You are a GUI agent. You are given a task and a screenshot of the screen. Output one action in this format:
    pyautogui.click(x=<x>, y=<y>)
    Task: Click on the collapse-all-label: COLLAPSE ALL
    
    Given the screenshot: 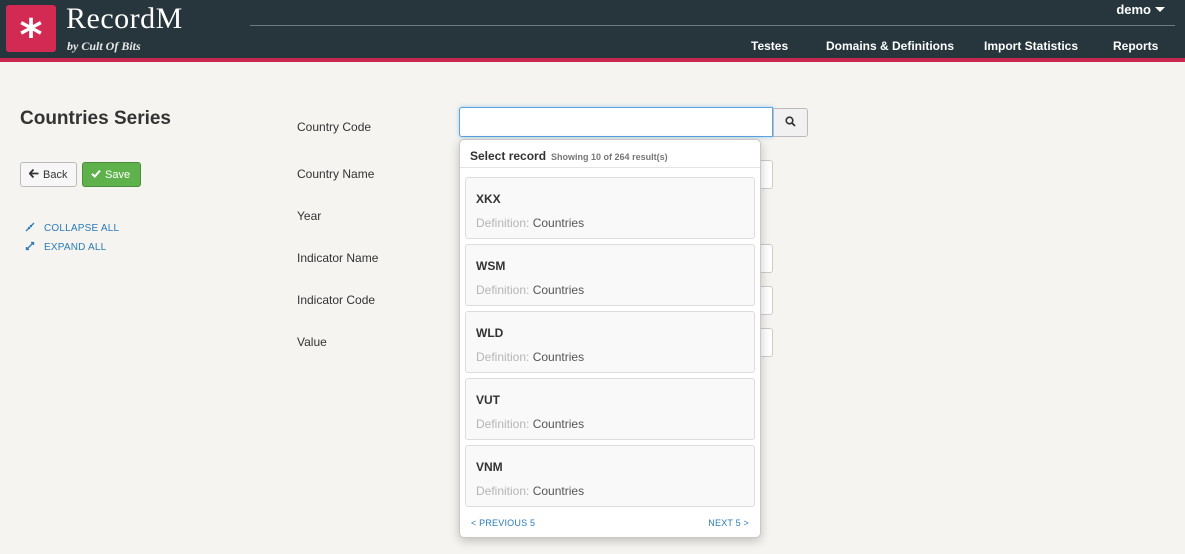 What is the action you would take?
    pyautogui.click(x=82, y=228)
    